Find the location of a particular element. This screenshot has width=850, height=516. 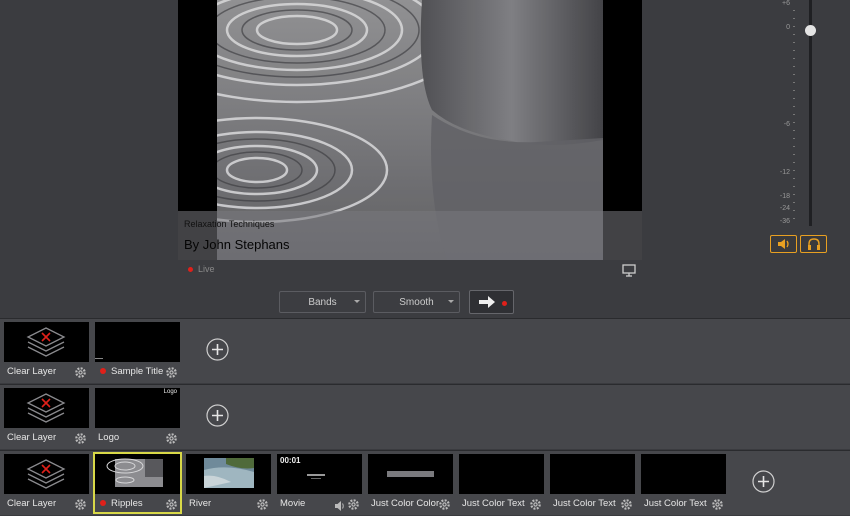

headphones-icon is located at coordinates (814, 244).